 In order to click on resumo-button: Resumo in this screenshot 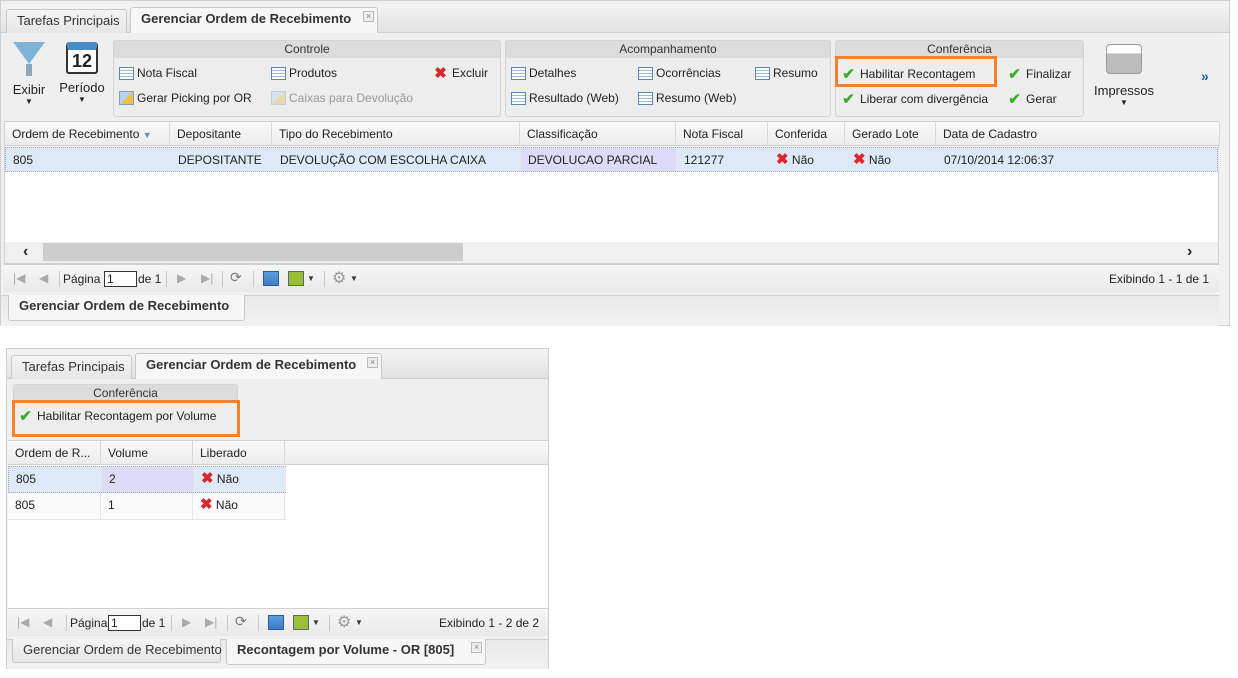, I will do `click(786, 73)`.